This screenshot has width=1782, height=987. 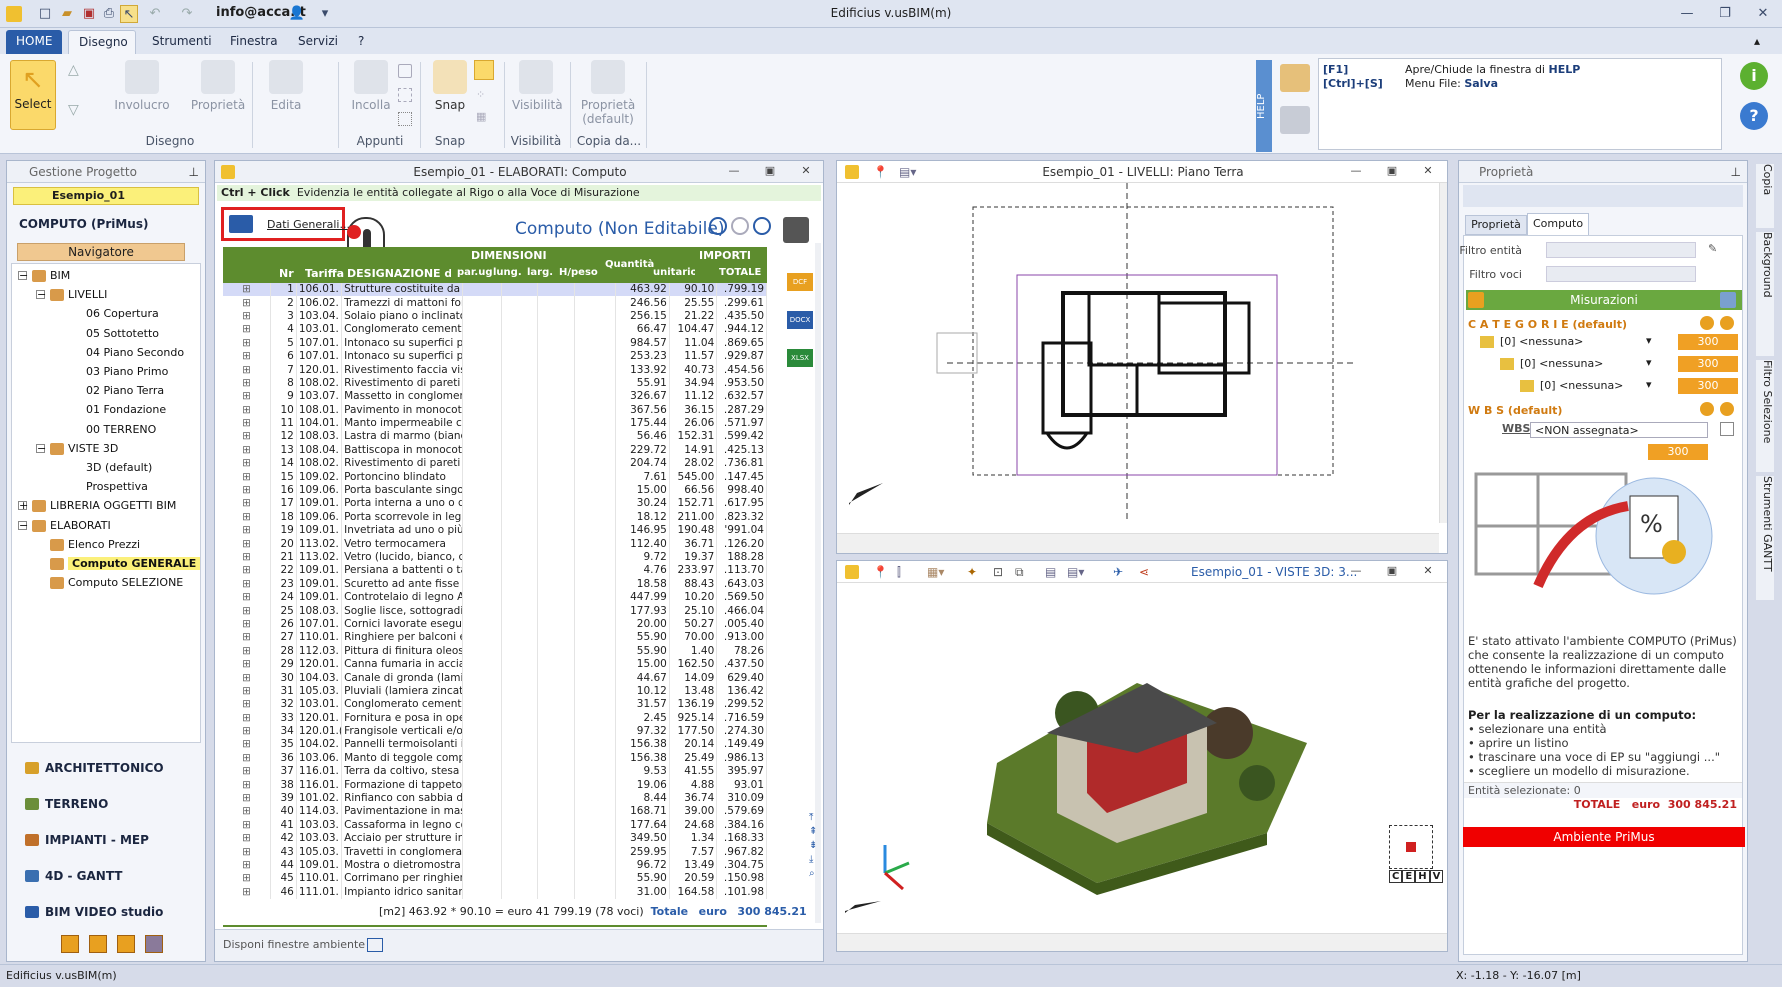 What do you see at coordinates (286, 86) in the screenshot?
I see `edita-button: Edita` at bounding box center [286, 86].